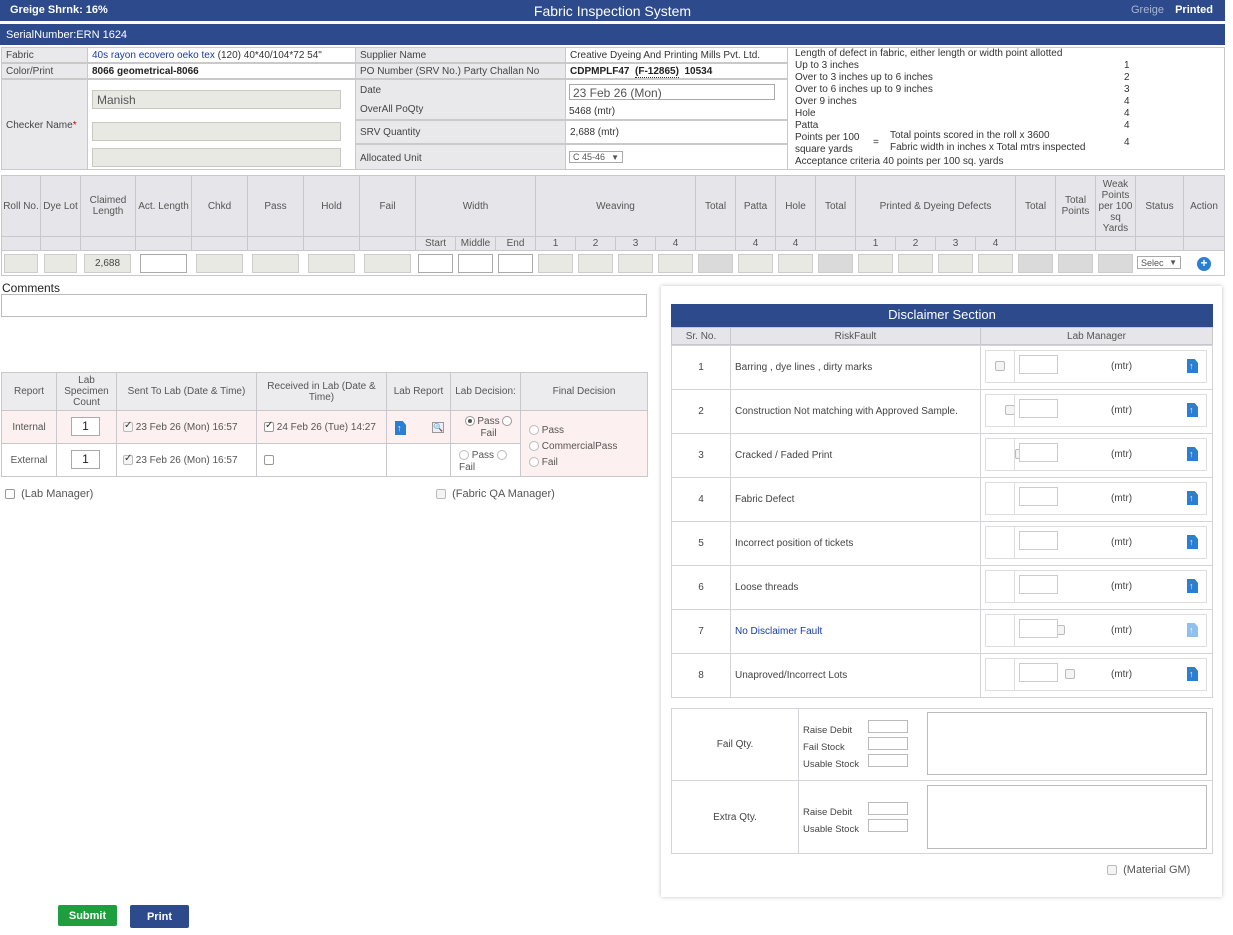 This screenshot has height=935, width=1233. I want to click on disc-row-no: 7, so click(701, 631).